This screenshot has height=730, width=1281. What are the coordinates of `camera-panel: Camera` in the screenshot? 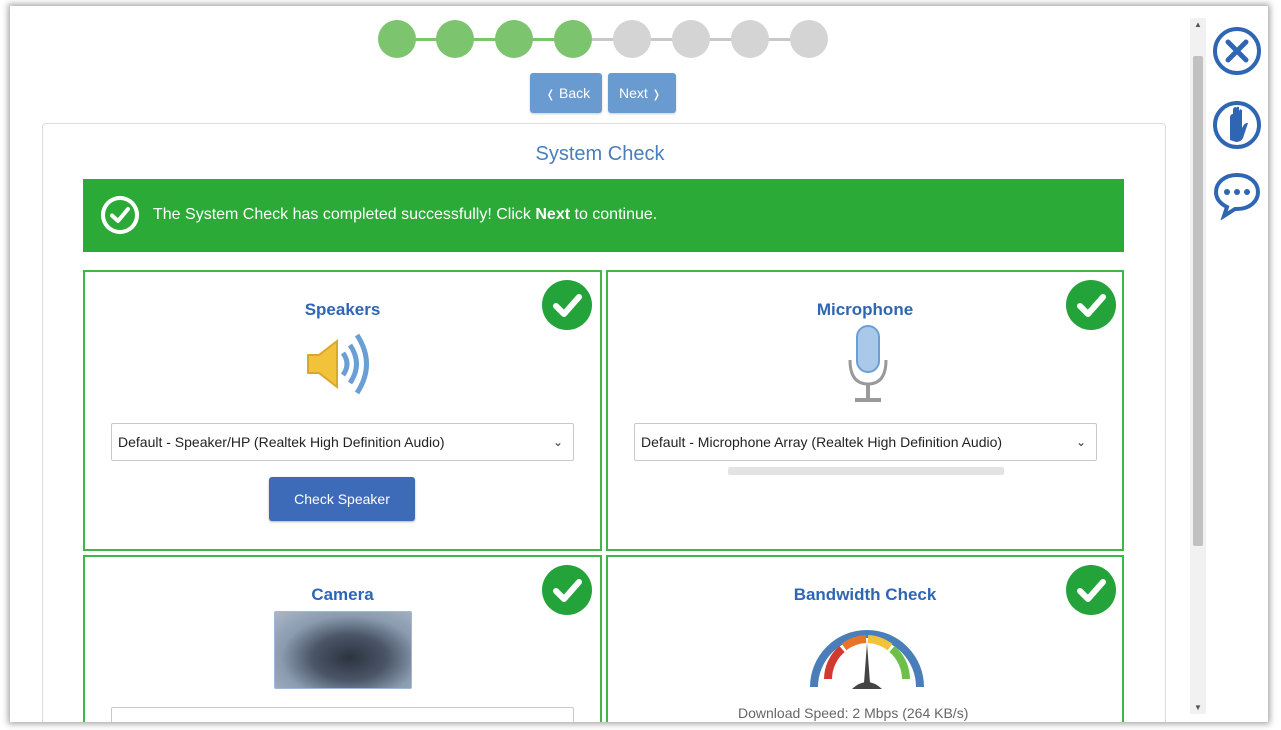 It's located at (342, 638).